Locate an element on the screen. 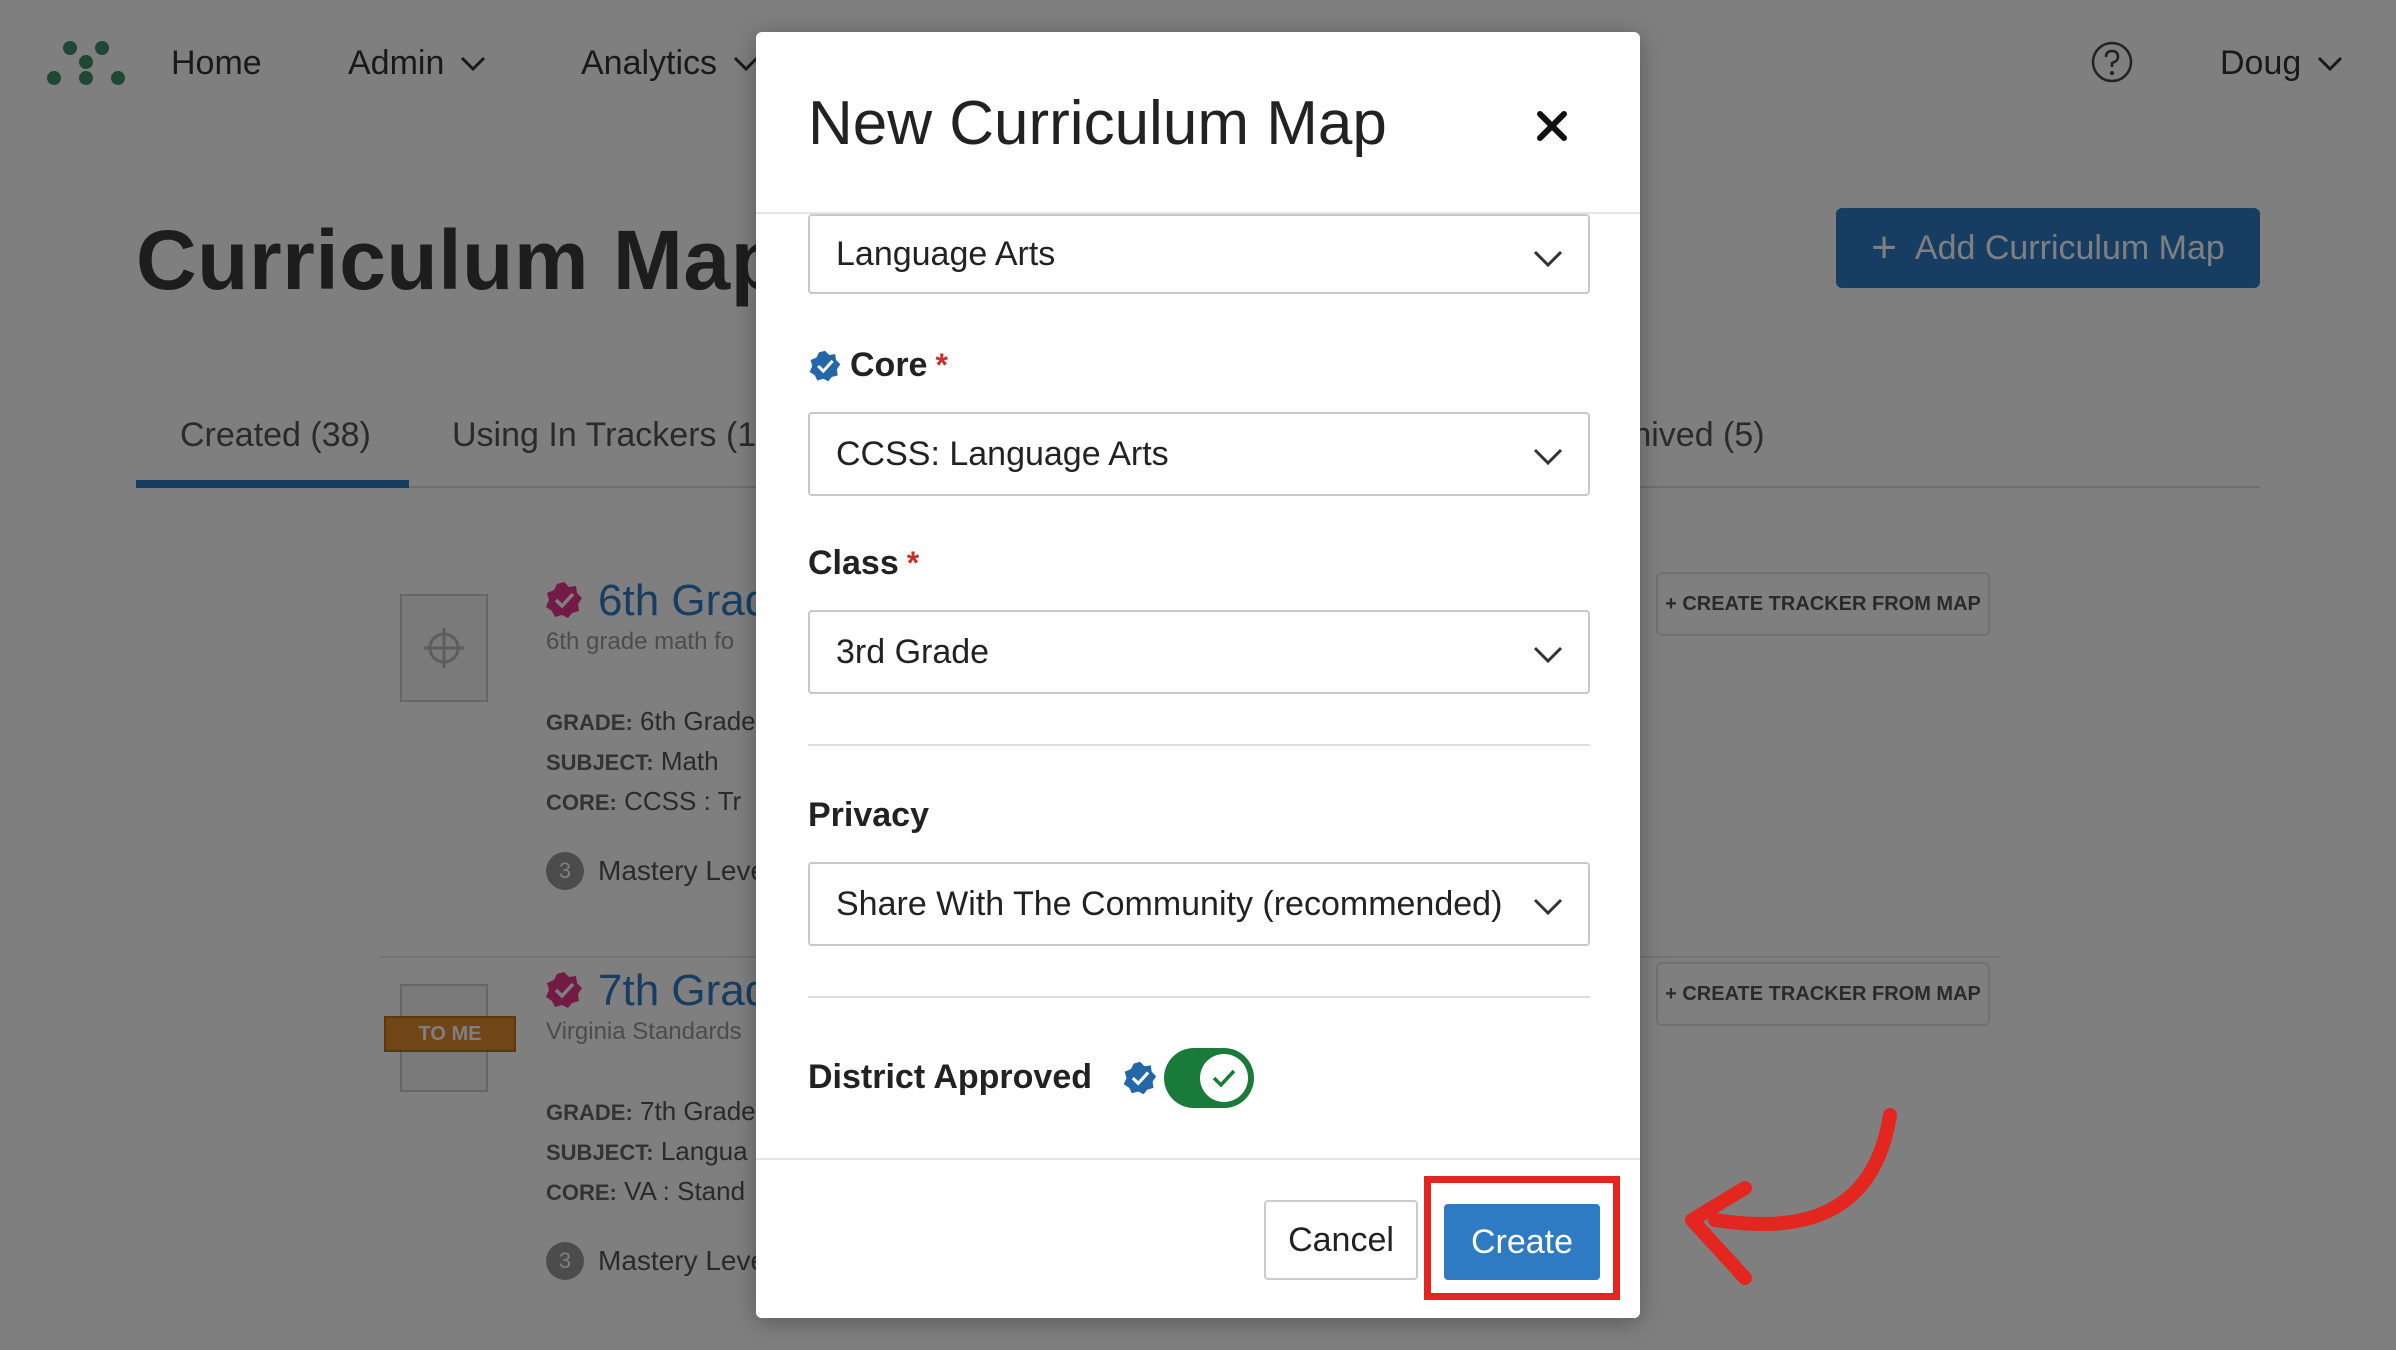 This screenshot has width=2396, height=1350. close-icon is located at coordinates (1552, 126).